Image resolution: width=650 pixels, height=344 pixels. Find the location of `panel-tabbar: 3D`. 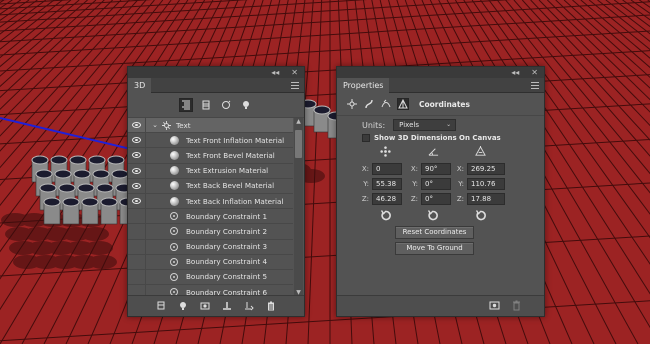

panel-tabbar: 3D is located at coordinates (216, 85).